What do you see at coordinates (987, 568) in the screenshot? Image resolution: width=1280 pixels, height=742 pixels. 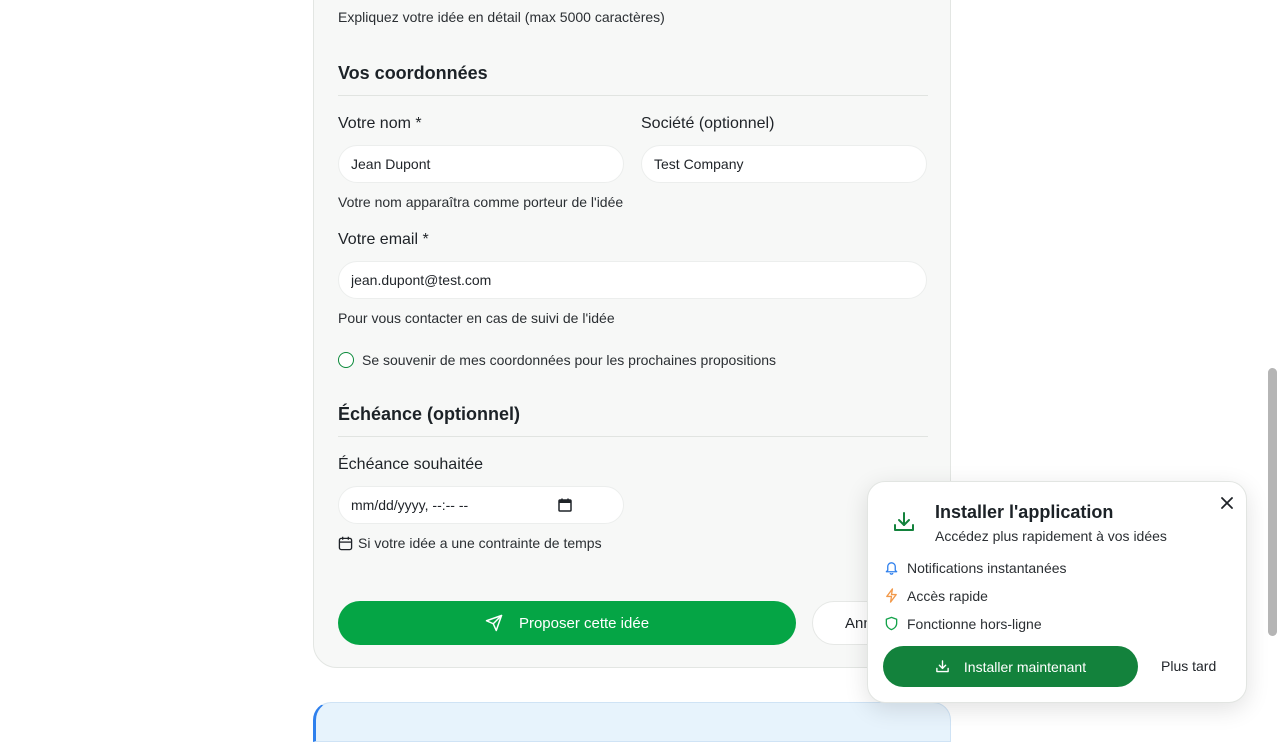 I see `feature-notifications: Notifications instantanées` at bounding box center [987, 568].